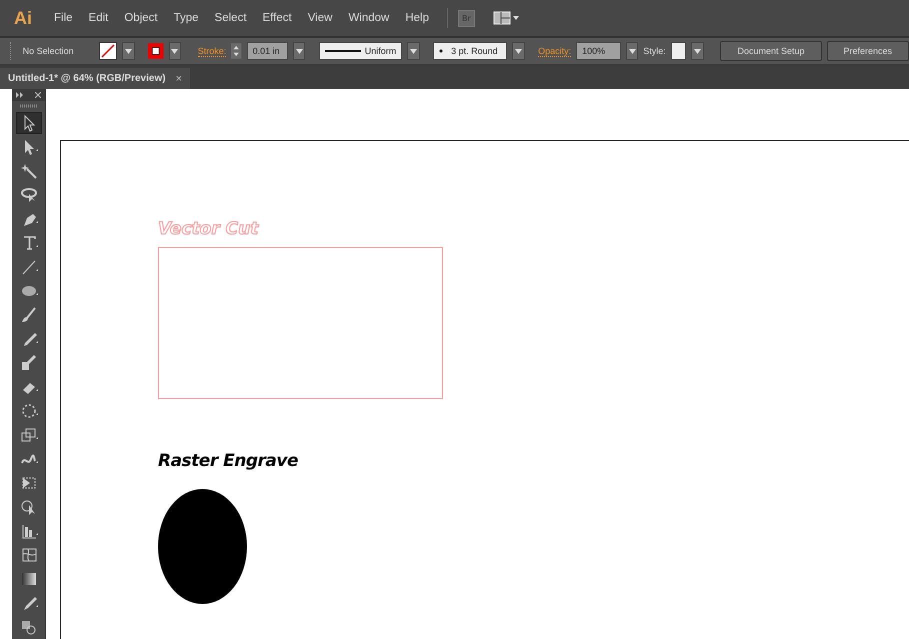 Image resolution: width=909 pixels, height=639 pixels. What do you see at coordinates (29, 106) in the screenshot?
I see `panel-grip-icon` at bounding box center [29, 106].